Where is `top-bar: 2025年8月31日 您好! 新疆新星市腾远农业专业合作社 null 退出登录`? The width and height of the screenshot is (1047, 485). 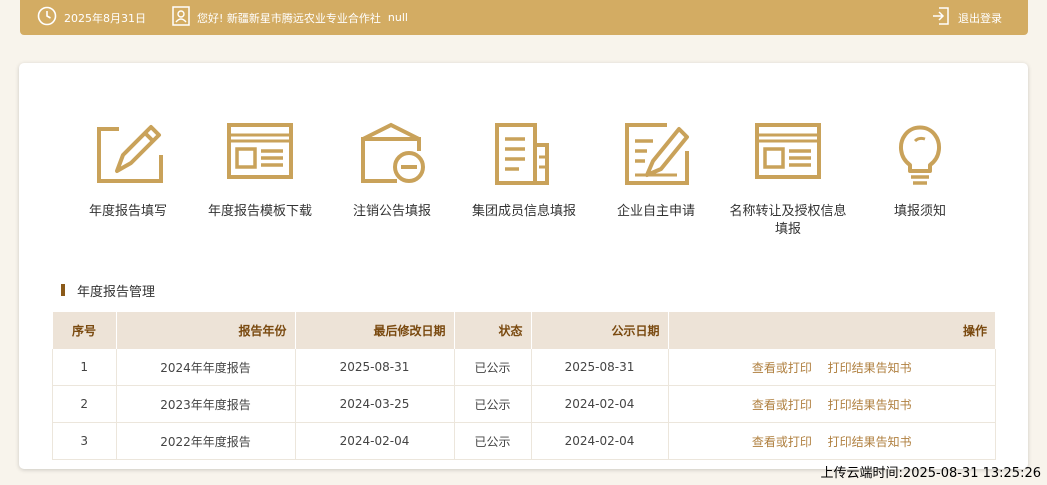
top-bar: 2025年8月31日 您好! 新疆新星市腾远农业专业合作社 null 退出登录 is located at coordinates (524, 17).